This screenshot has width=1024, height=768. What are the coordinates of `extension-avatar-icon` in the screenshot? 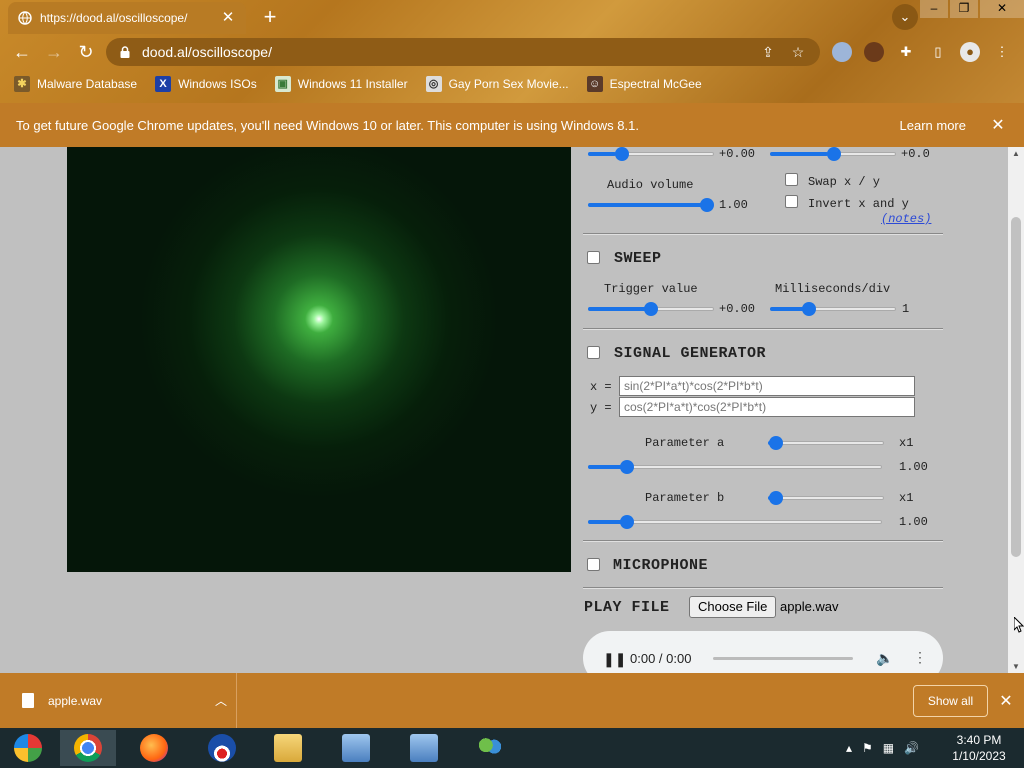 It's located at (874, 52).